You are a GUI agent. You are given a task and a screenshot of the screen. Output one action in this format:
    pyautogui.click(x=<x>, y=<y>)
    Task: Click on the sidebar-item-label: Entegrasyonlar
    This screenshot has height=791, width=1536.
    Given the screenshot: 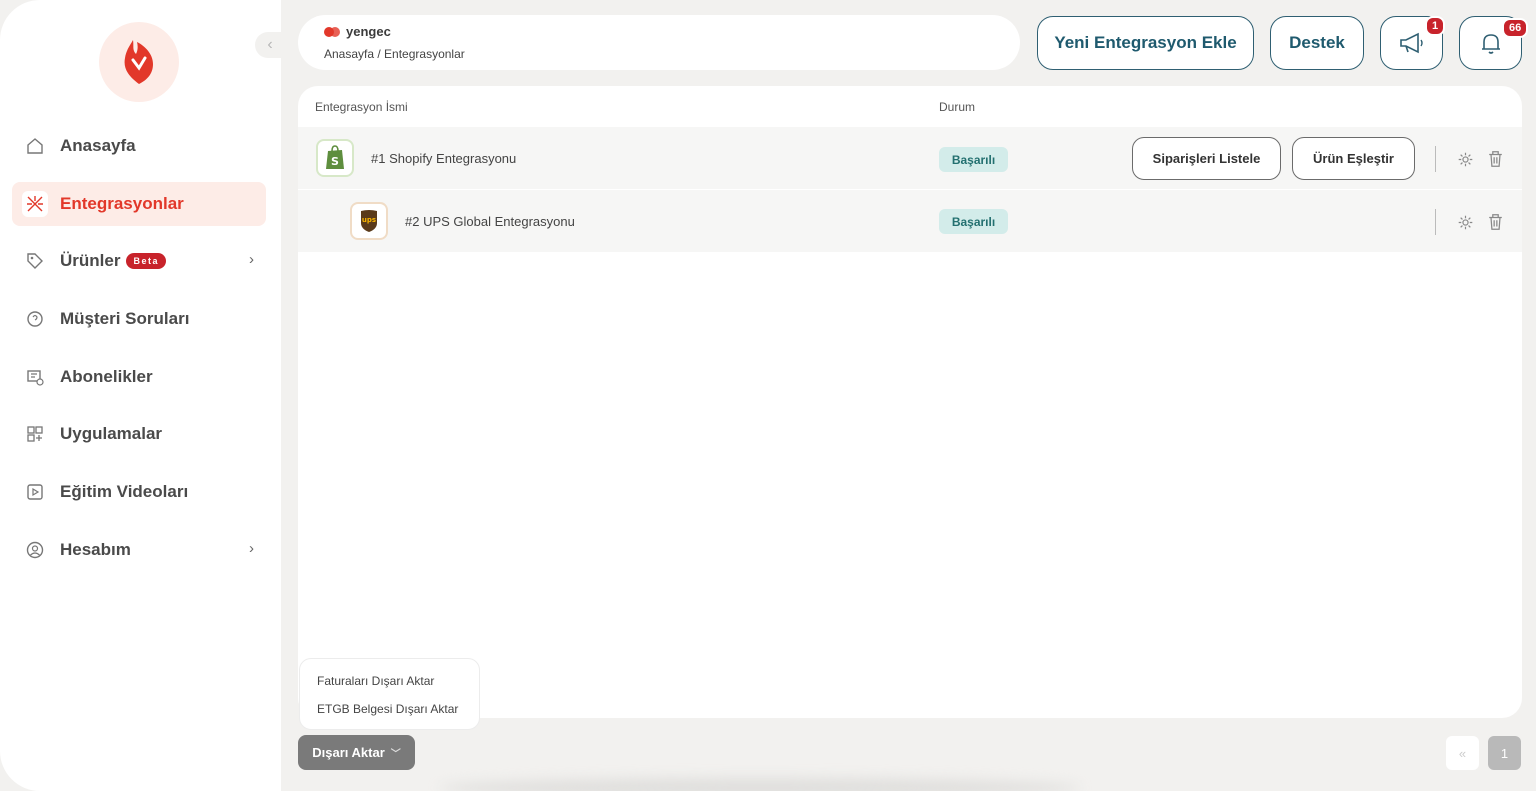 What is the action you would take?
    pyautogui.click(x=122, y=203)
    